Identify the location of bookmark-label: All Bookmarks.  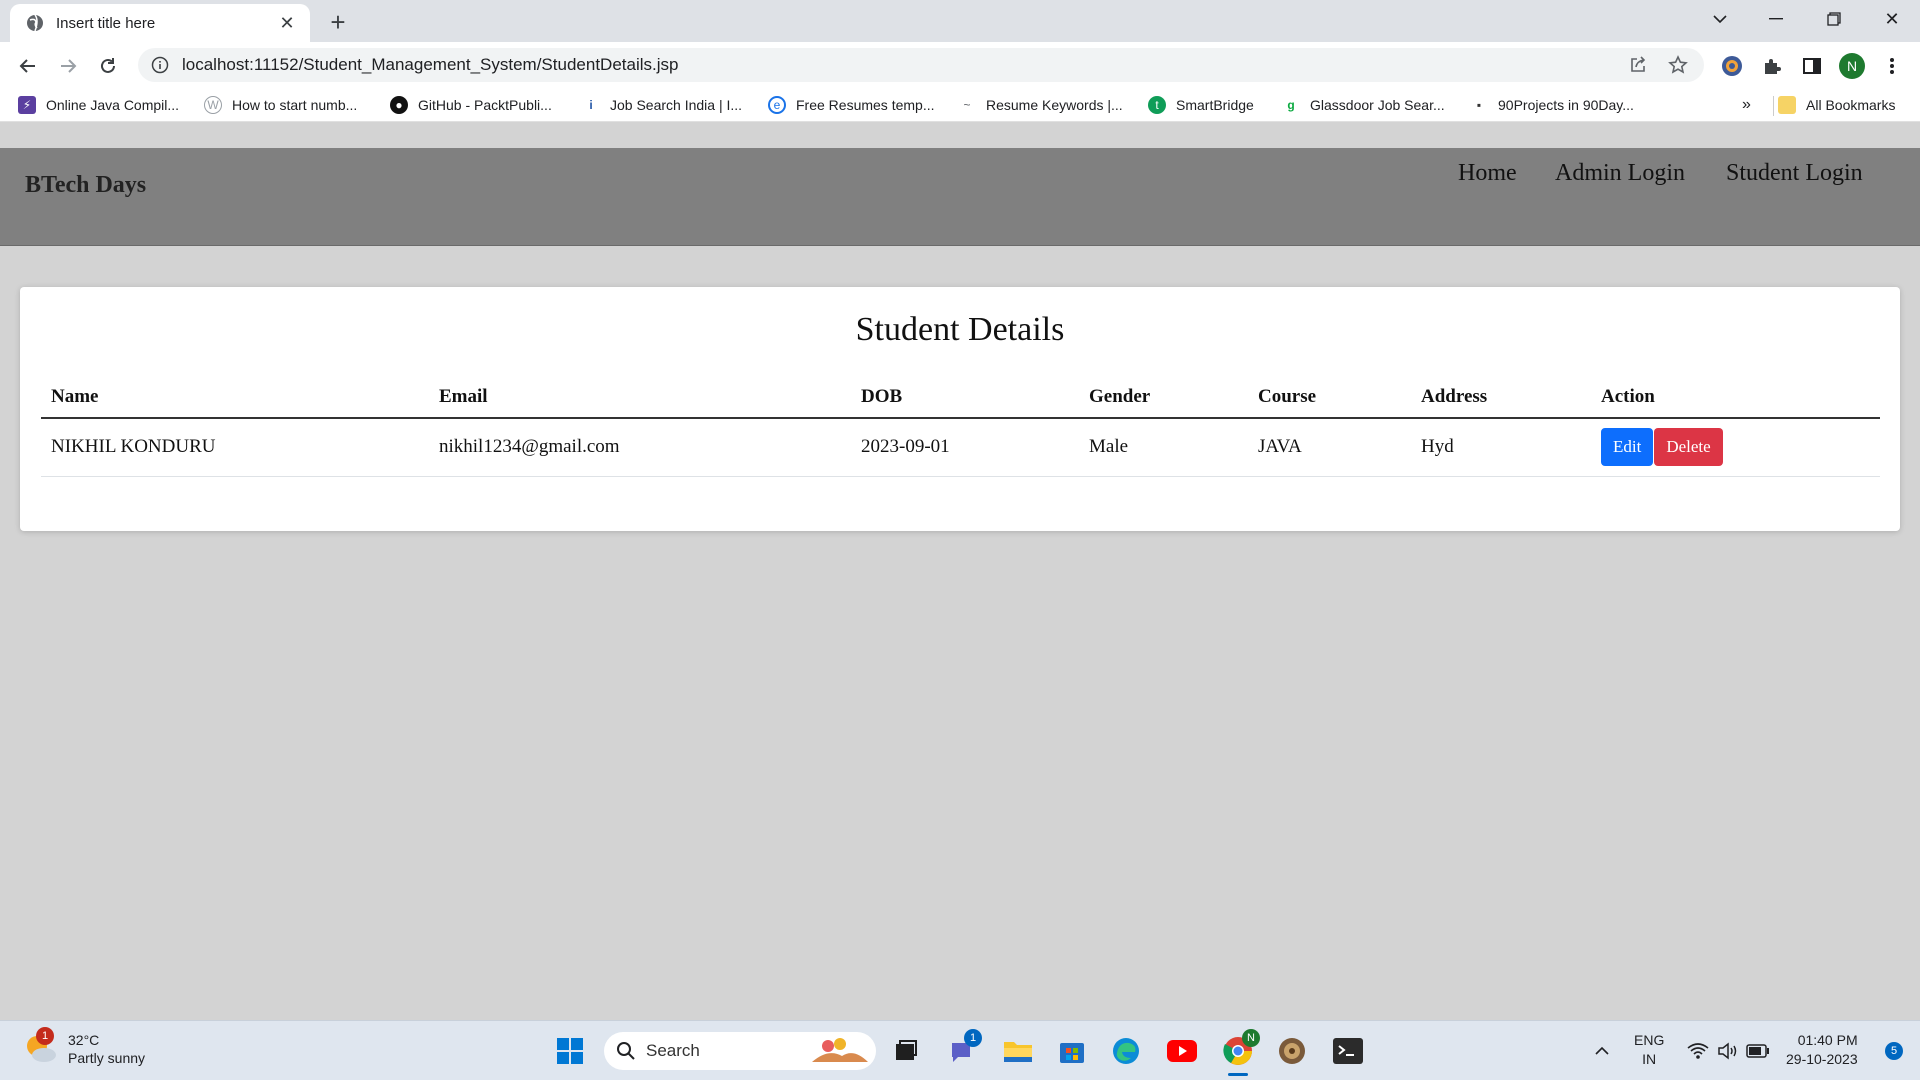
(1851, 105).